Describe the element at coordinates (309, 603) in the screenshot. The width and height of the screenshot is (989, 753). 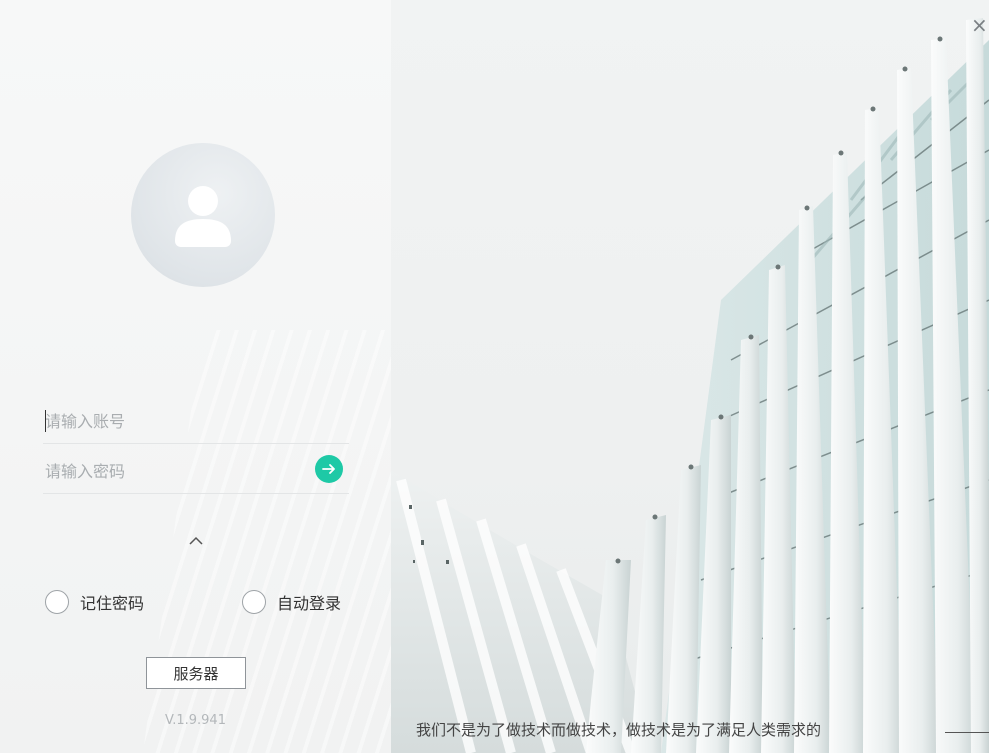
I see `auto-login-label: 自动登录` at that location.